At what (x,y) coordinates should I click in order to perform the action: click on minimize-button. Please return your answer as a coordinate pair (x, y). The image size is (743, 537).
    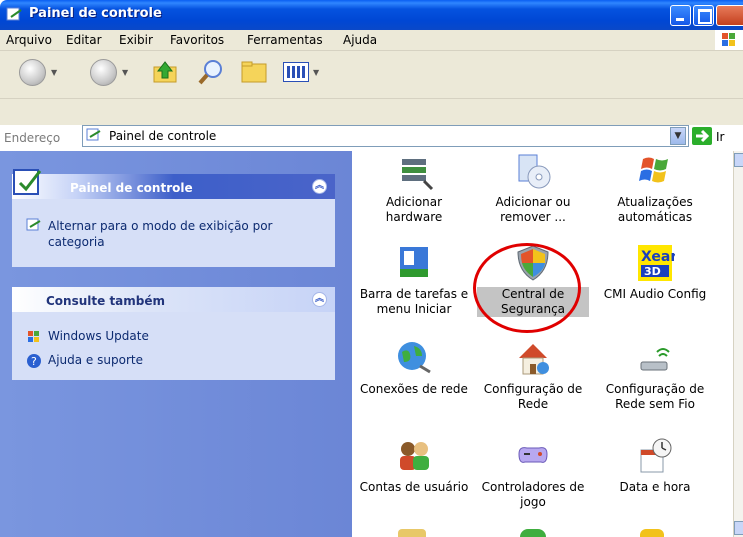
    Looking at the image, I should click on (680, 15).